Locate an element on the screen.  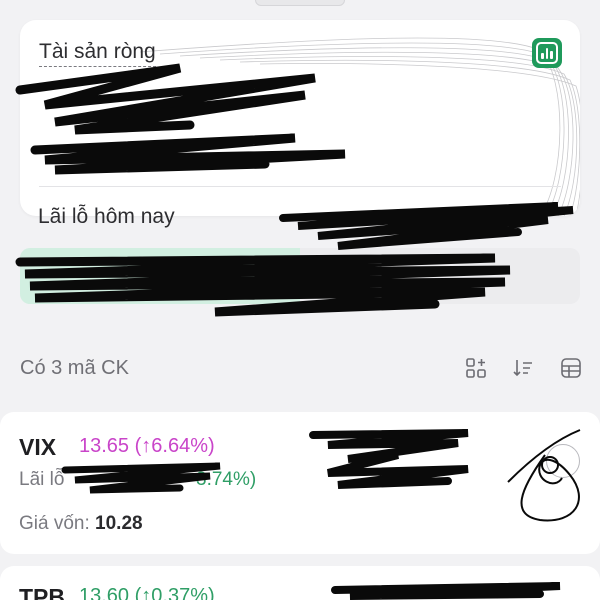
chart-button is located at coordinates (547, 53).